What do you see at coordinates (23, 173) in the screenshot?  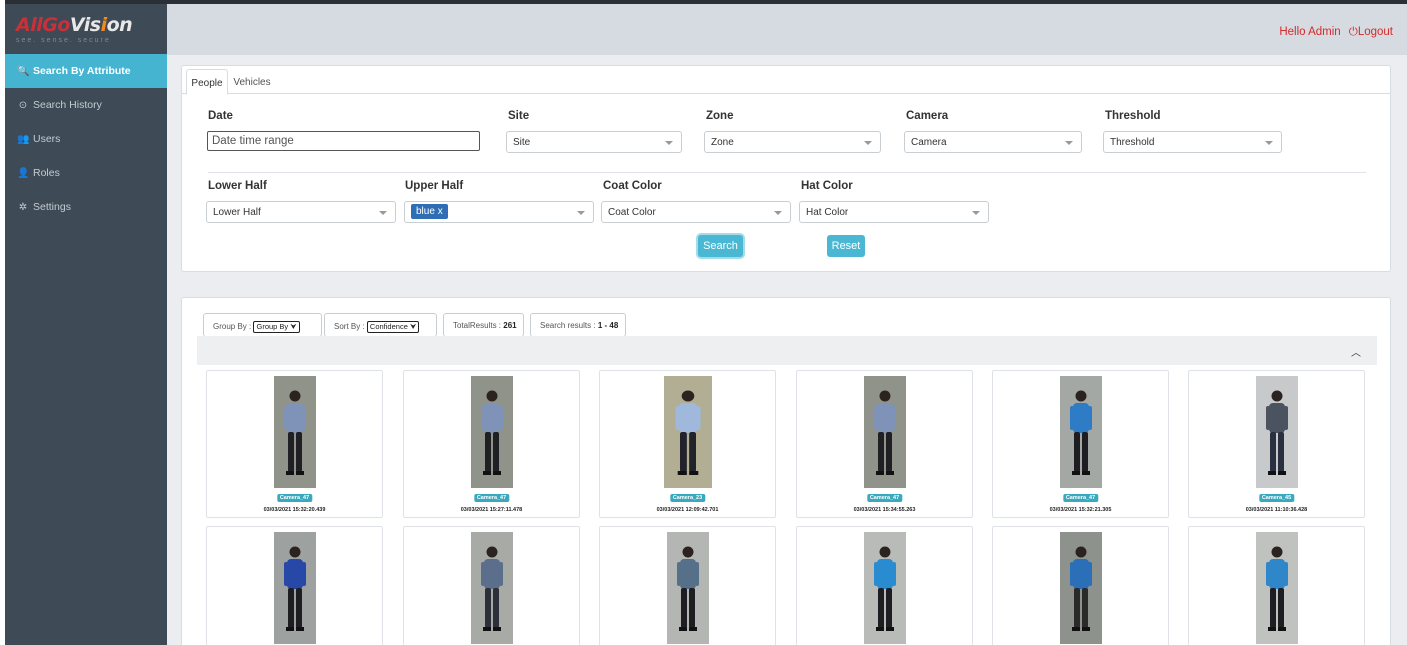 I see `roles-icon: 👤` at bounding box center [23, 173].